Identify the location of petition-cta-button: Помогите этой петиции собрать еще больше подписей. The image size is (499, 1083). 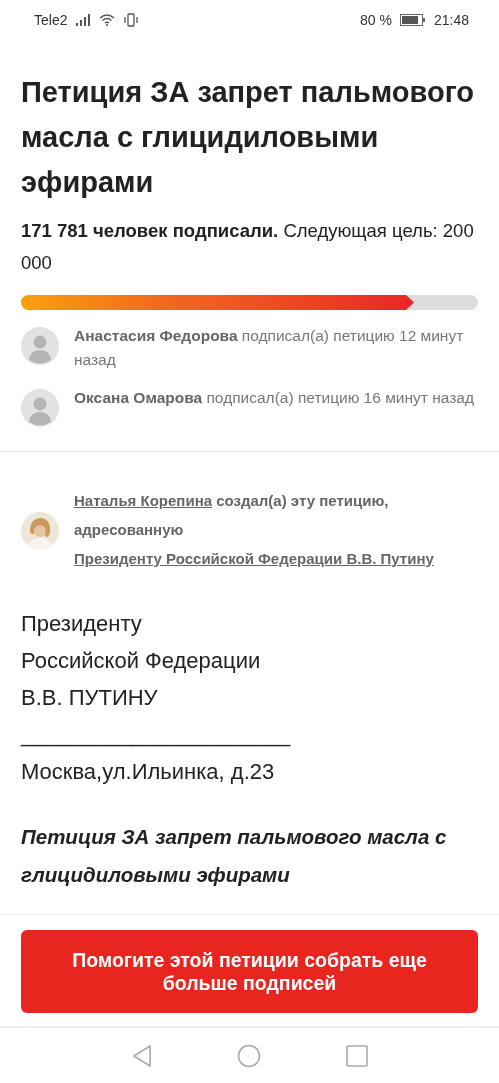
(249, 971).